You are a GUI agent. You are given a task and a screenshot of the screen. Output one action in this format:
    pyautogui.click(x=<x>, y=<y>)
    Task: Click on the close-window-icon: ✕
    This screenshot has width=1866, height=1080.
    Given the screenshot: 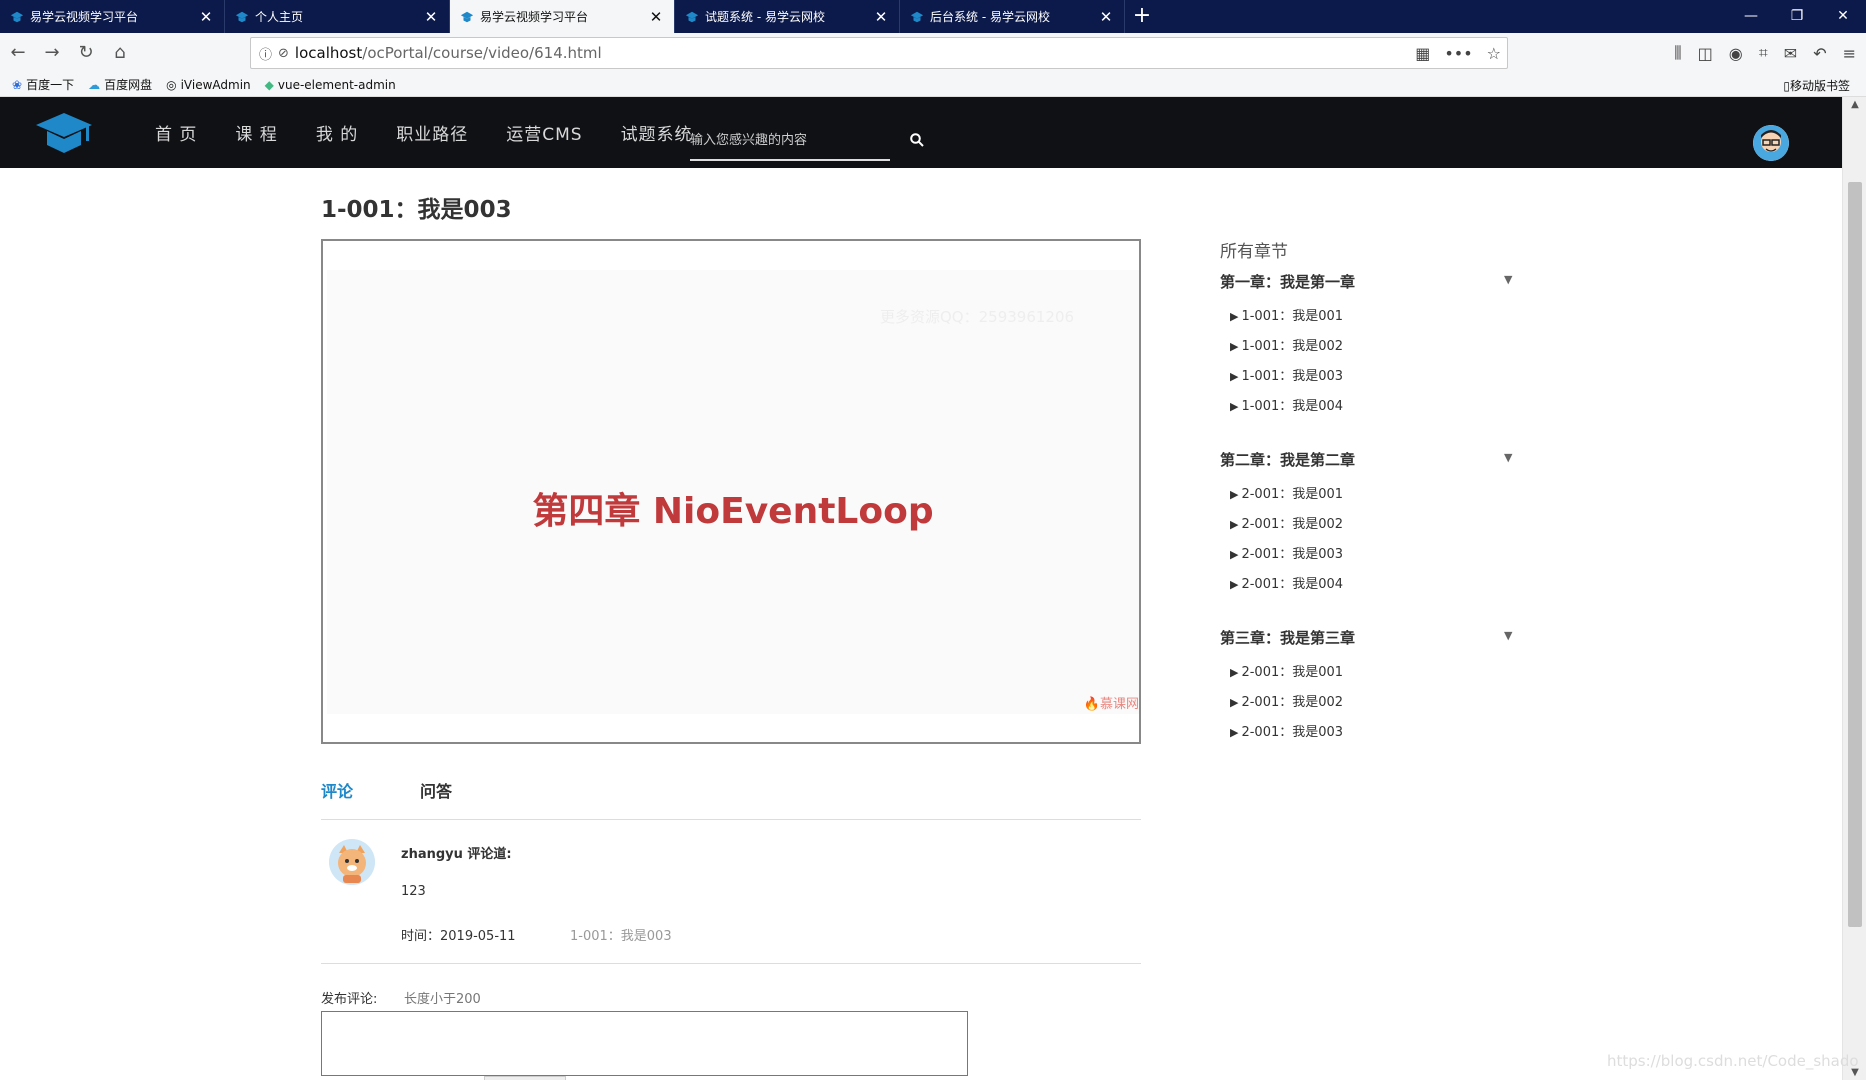 What is the action you would take?
    pyautogui.click(x=1843, y=16)
    